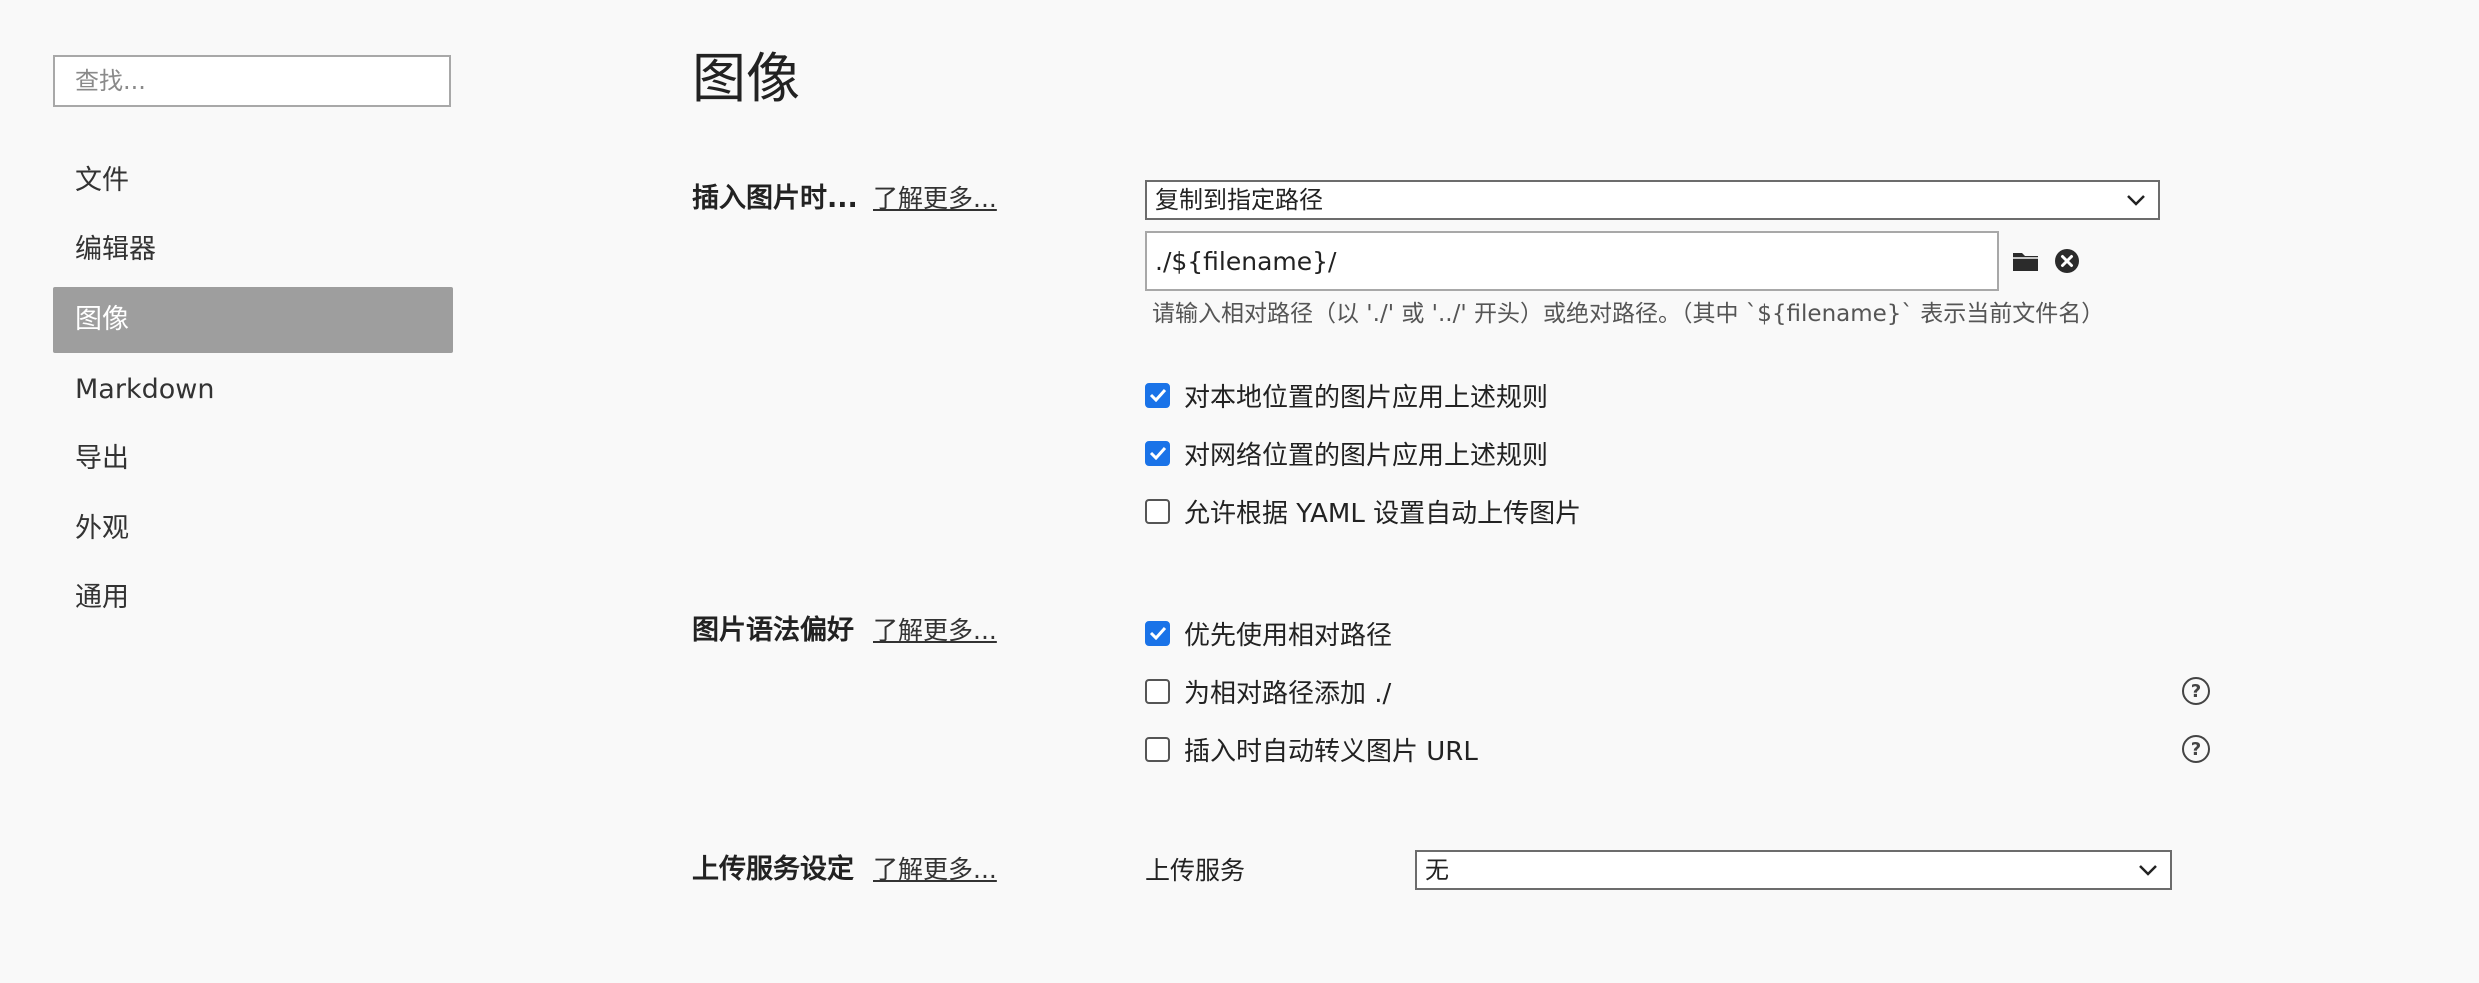 Image resolution: width=2479 pixels, height=983 pixels. What do you see at coordinates (1239, 200) in the screenshot?
I see `insert-action-select-value: 复制到指定路径` at bounding box center [1239, 200].